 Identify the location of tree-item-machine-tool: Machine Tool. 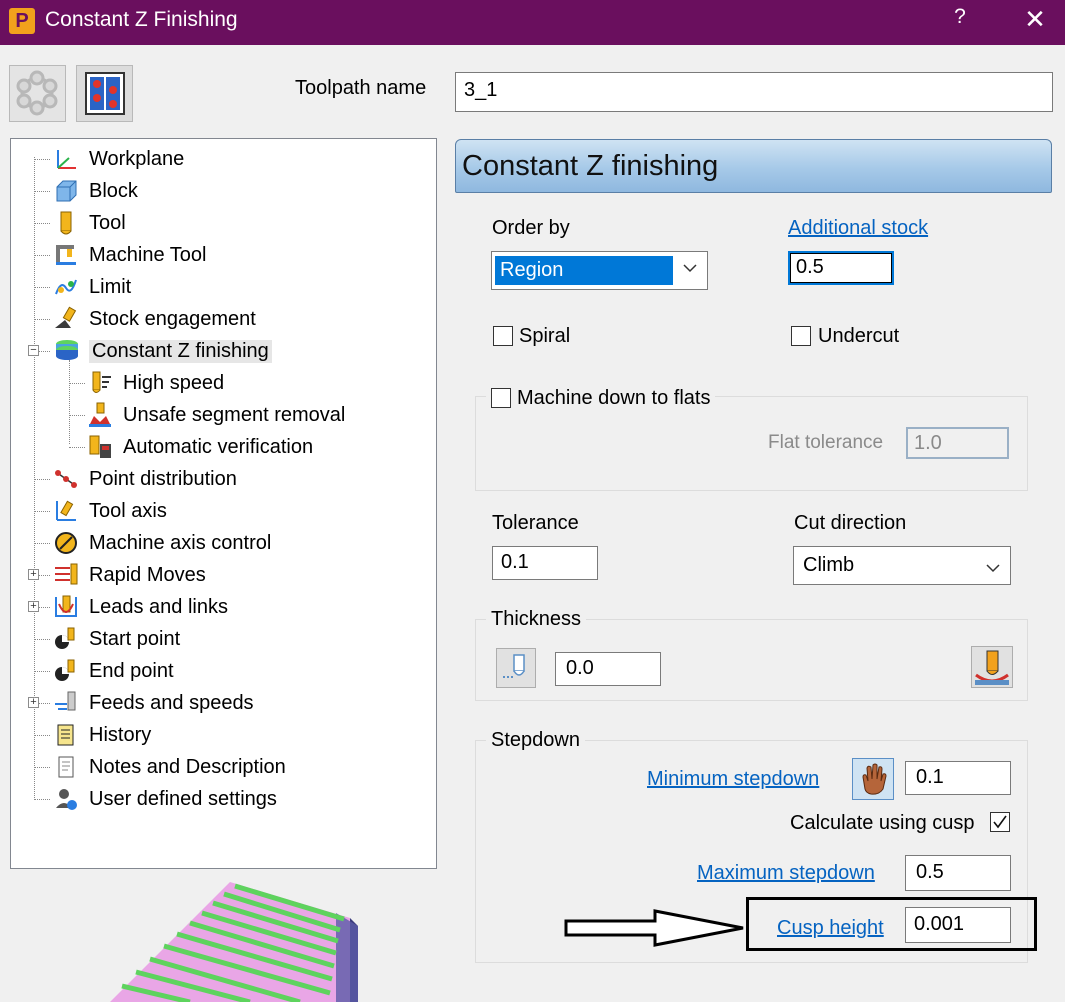
(129, 255).